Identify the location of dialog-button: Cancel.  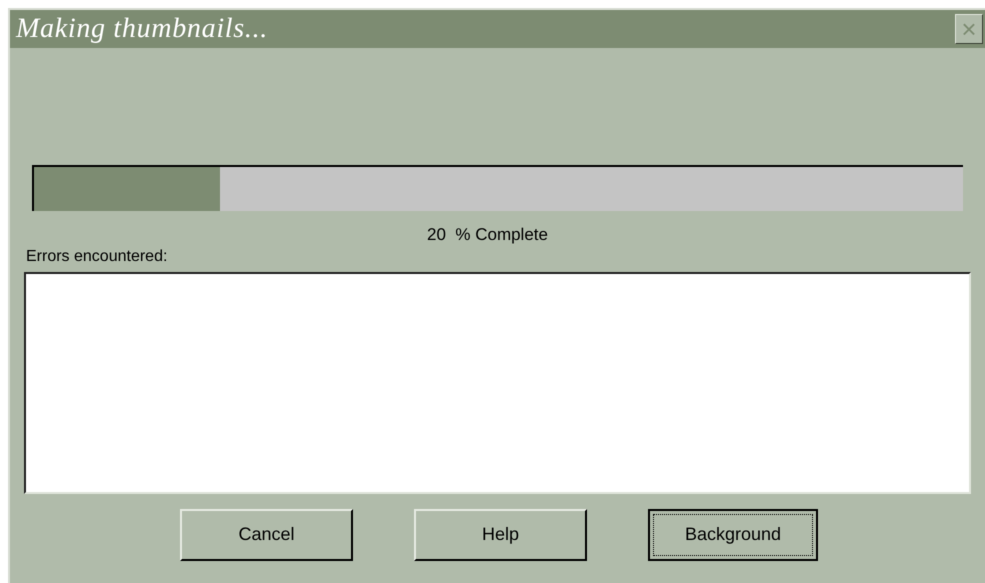
(266, 534).